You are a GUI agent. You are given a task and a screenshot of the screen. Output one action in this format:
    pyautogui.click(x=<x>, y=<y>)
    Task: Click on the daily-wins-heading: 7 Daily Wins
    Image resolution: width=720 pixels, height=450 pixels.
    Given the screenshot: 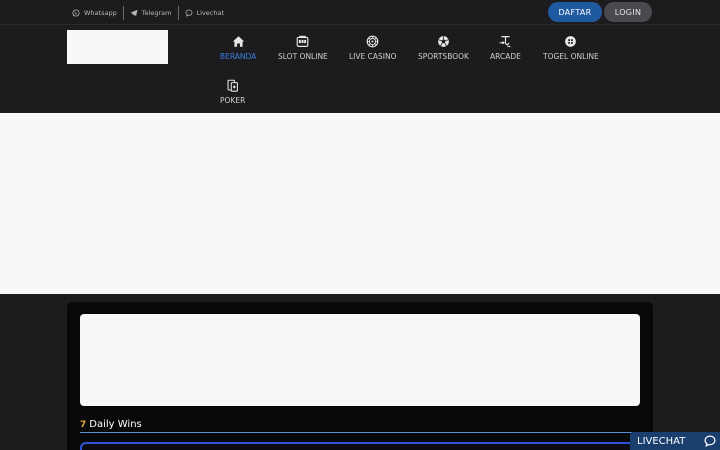 What is the action you would take?
    pyautogui.click(x=360, y=425)
    